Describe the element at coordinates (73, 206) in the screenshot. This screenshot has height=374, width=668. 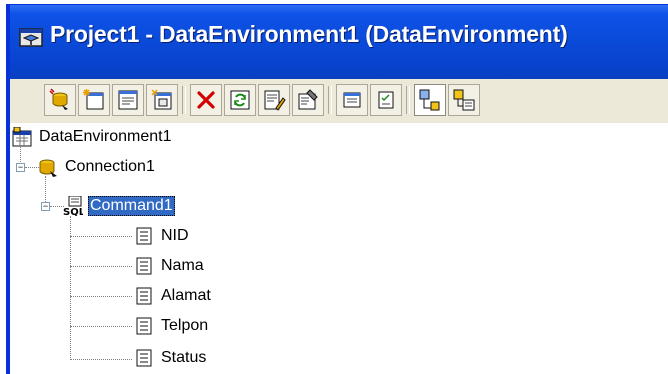
I see `sql-command-icon: SQL` at that location.